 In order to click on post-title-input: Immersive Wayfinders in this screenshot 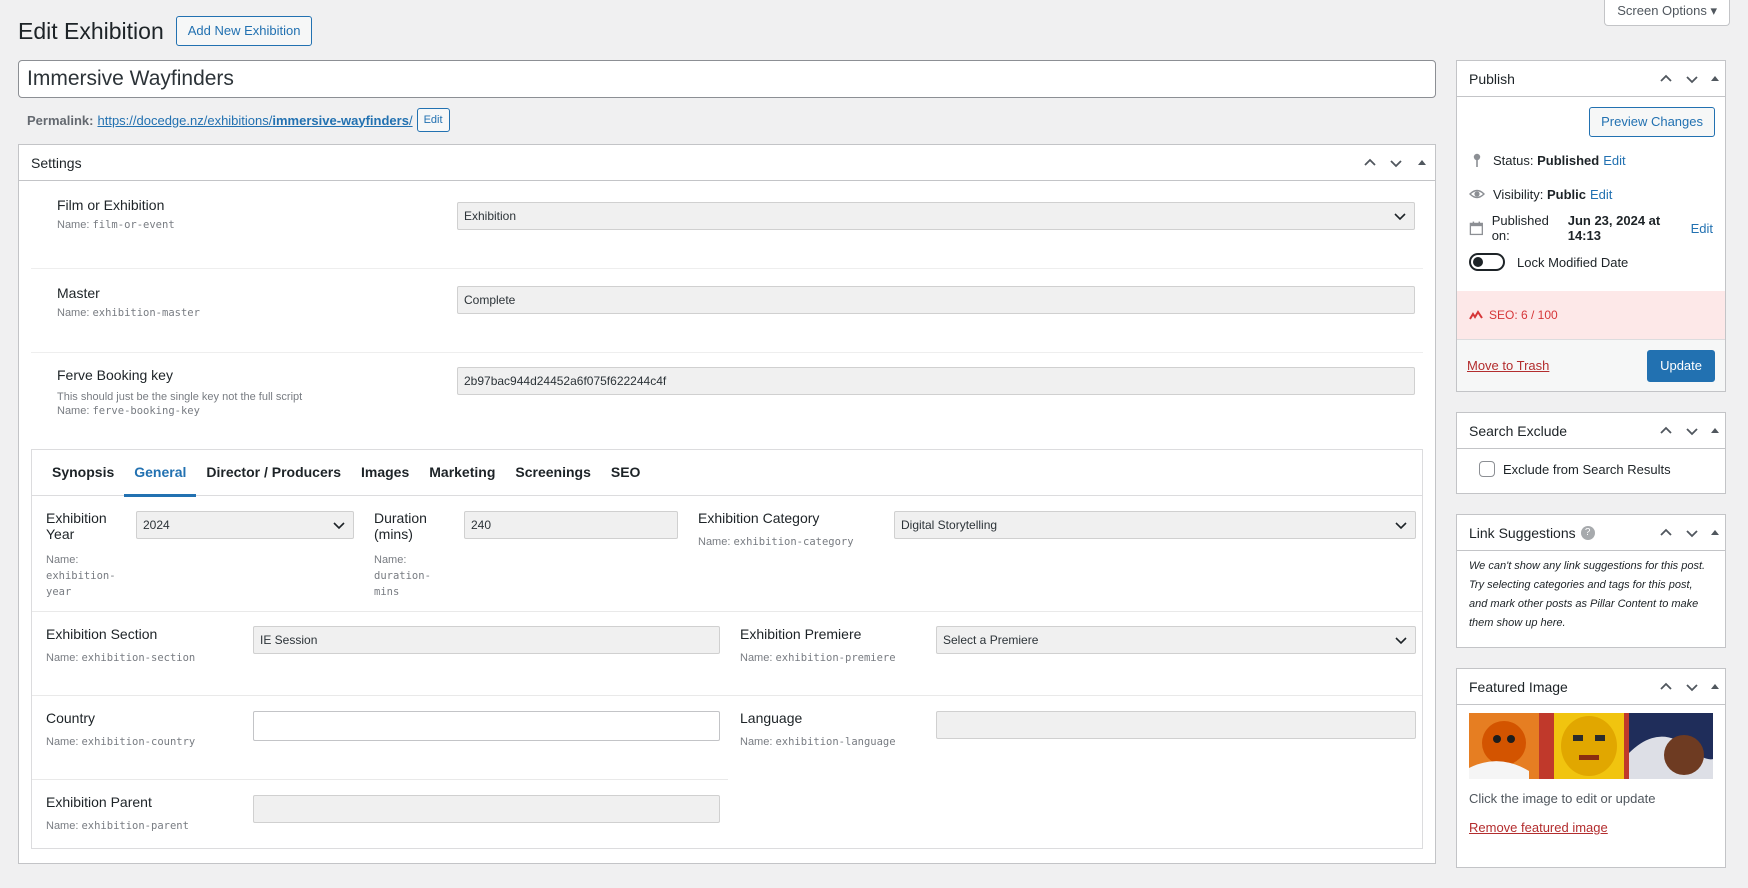, I will do `click(727, 79)`.